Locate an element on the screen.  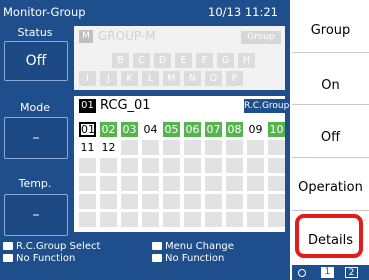
group-letter-chip: F is located at coordinates (204, 60).